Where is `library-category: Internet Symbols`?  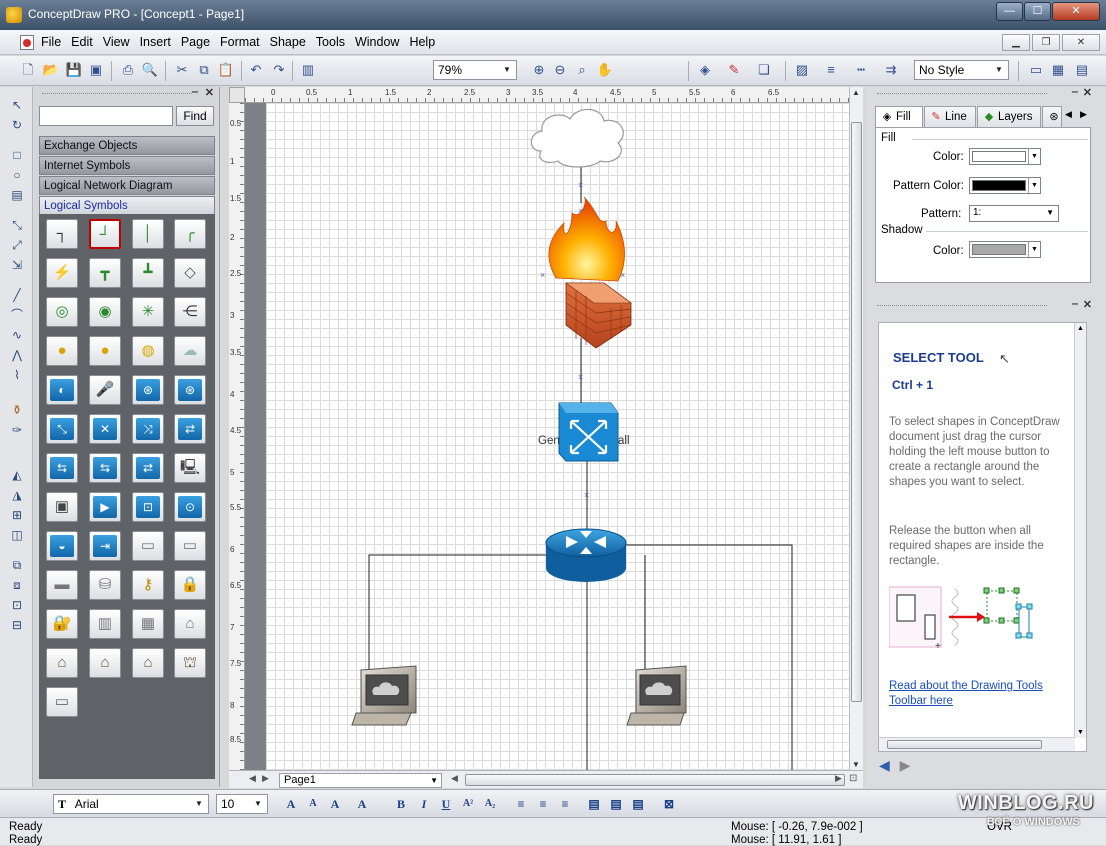 library-category: Internet Symbols is located at coordinates (127, 165).